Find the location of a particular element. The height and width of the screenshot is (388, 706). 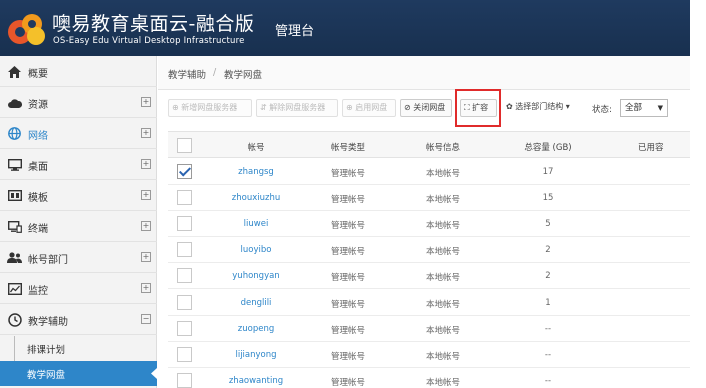

status-label: 状态: is located at coordinates (602, 110).